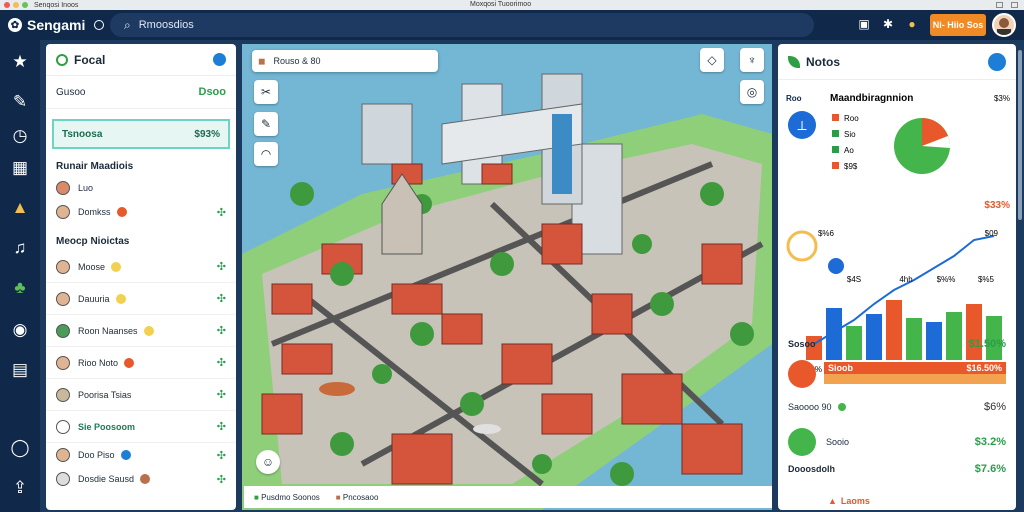 The width and height of the screenshot is (1024, 512). Describe the element at coordinates (897, 407) in the screenshot. I see `stat-row: Saoooo 90 $6%` at that location.